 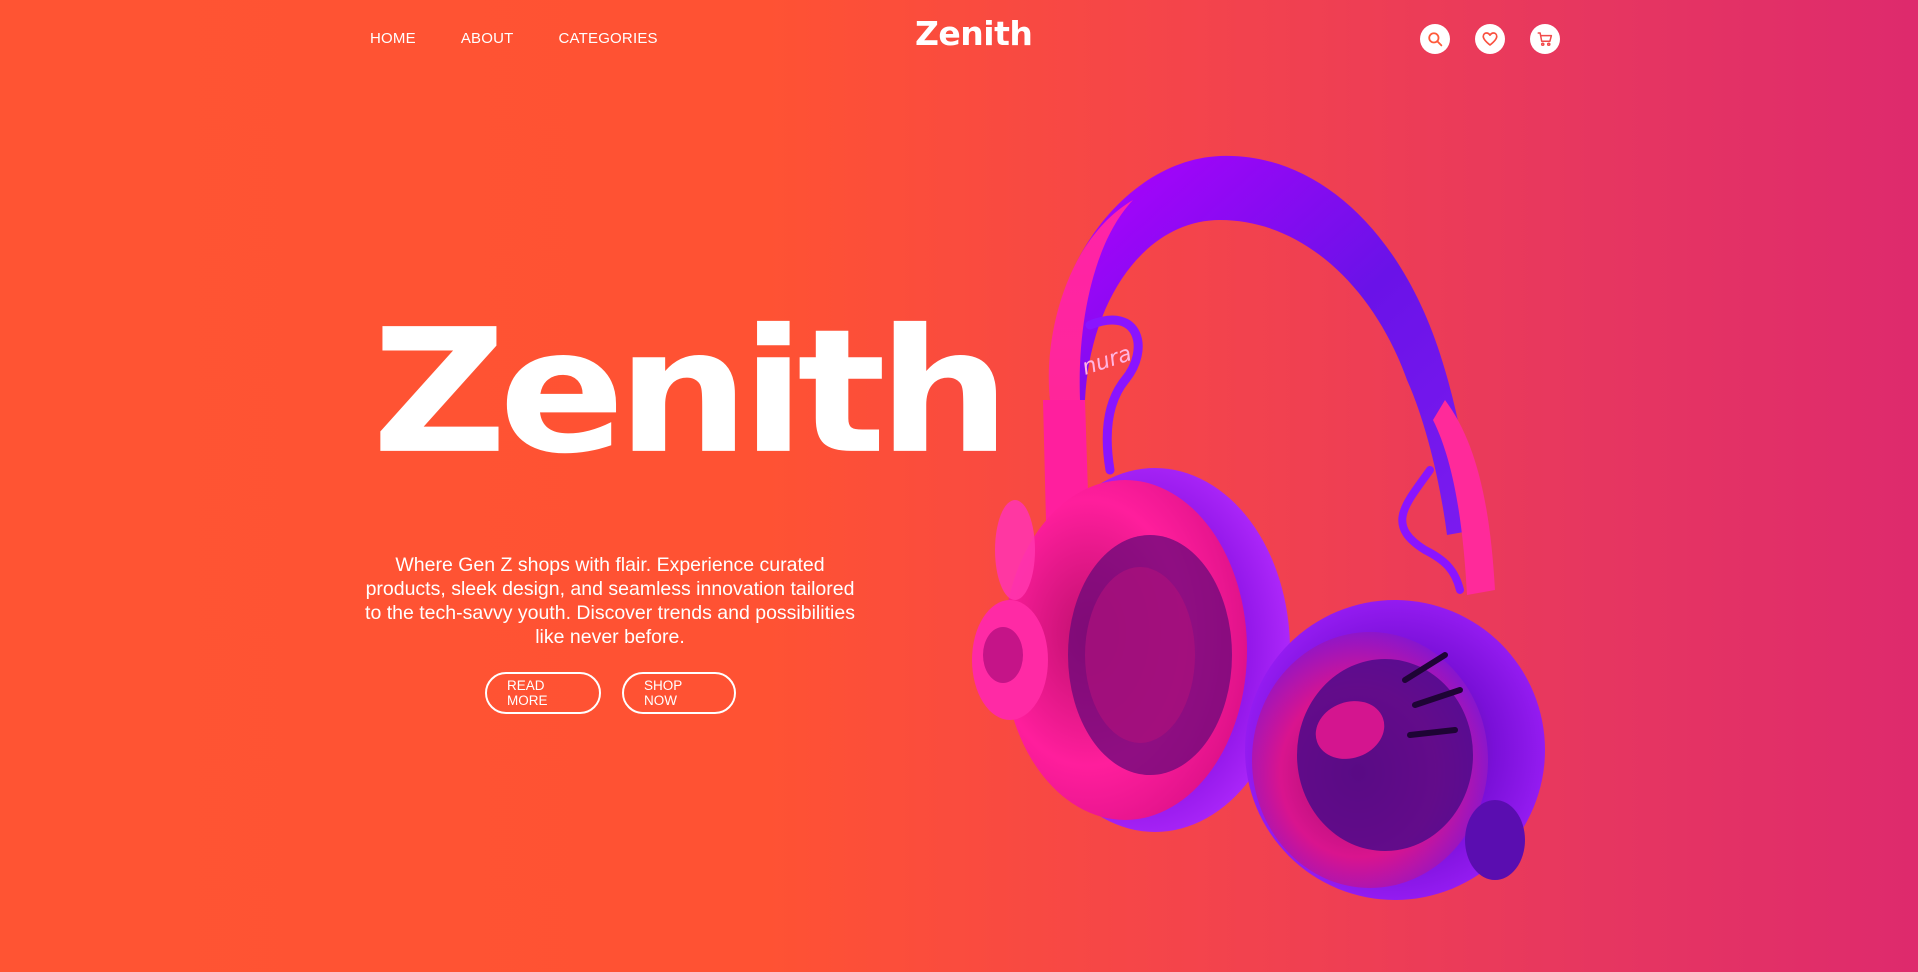 I want to click on wishlist-button, so click(x=1490, y=39).